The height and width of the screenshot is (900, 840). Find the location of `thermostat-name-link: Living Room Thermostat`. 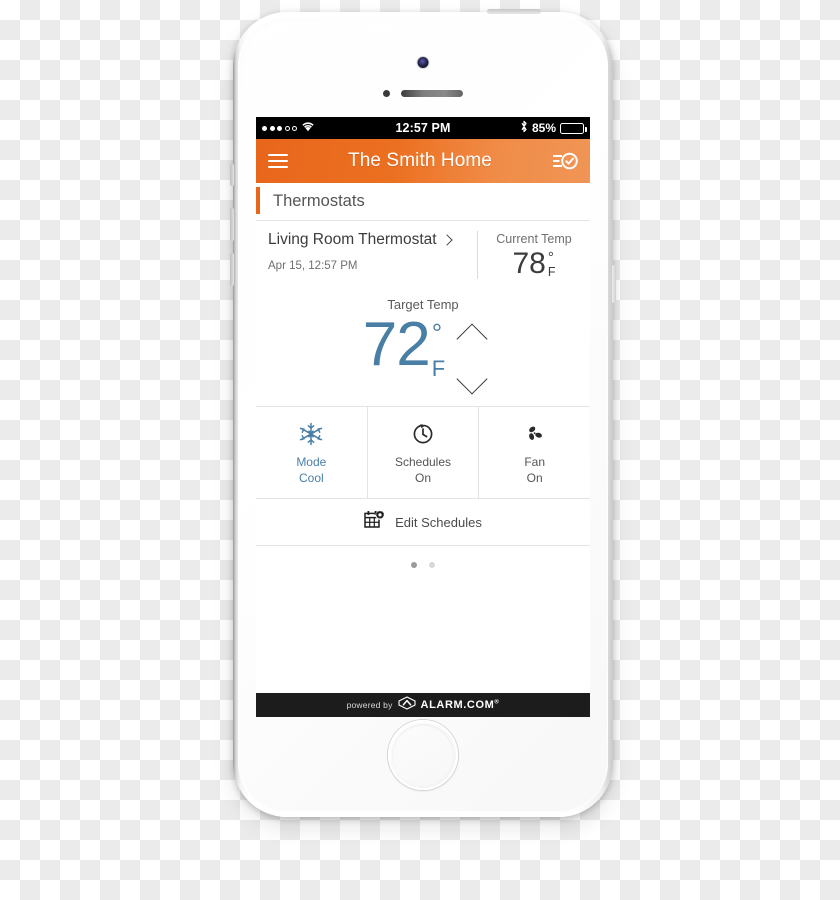

thermostat-name-link: Living Room Thermostat is located at coordinates (368, 240).